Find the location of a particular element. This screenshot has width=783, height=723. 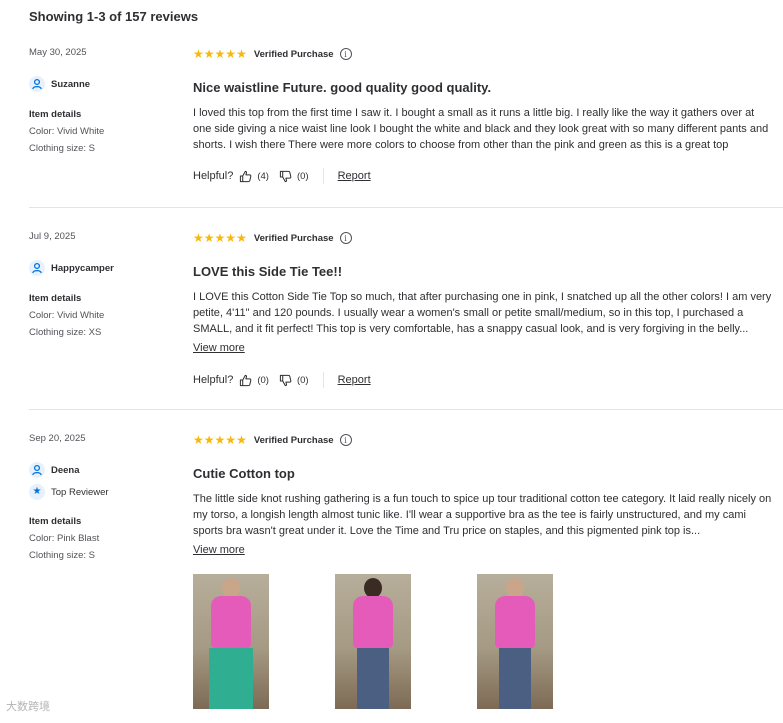

top-reviewer-badge: ★ Top Reviewer is located at coordinates (104, 492).